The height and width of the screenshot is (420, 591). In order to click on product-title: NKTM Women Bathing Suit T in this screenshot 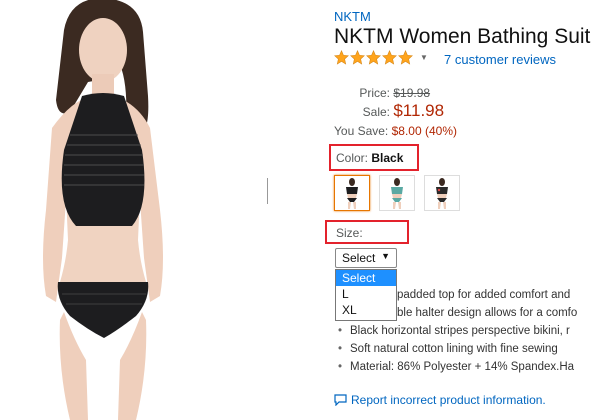, I will do `click(462, 36)`.